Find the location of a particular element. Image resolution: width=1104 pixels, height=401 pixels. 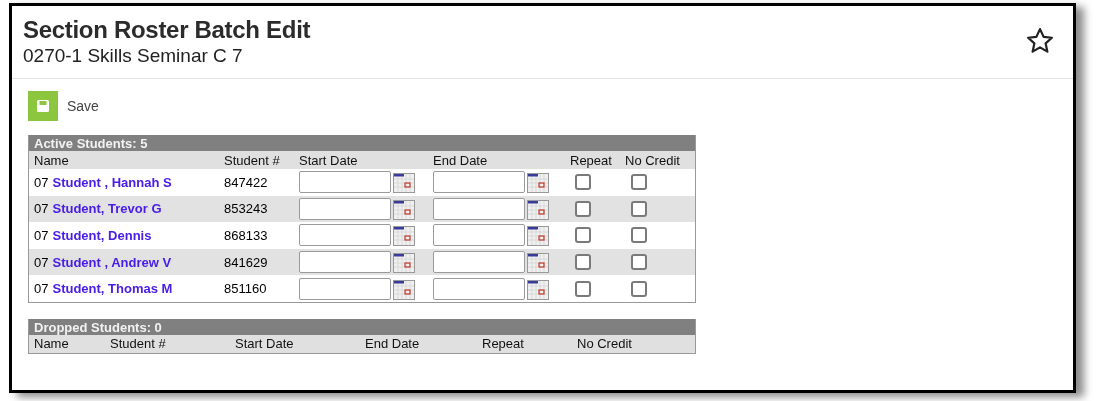

star-icon is located at coordinates (1040, 41).